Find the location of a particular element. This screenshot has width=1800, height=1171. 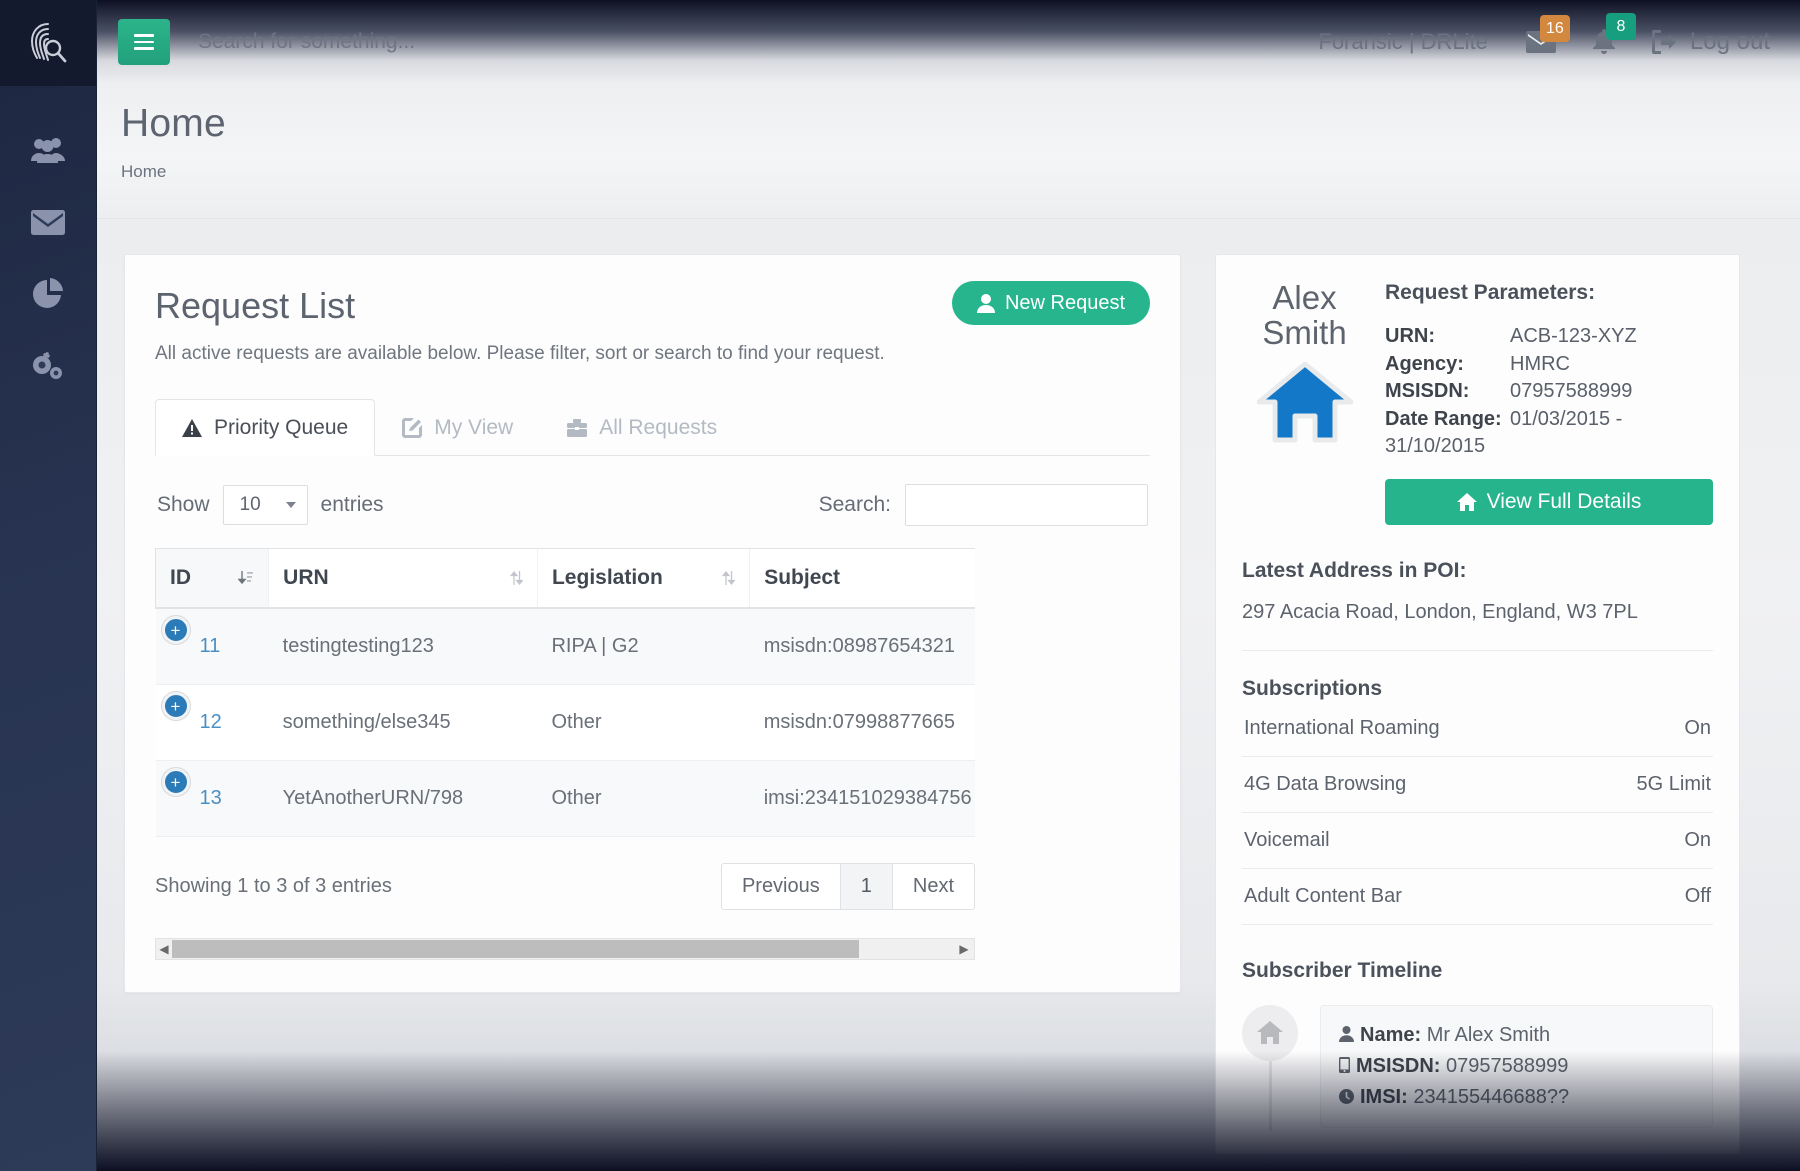

messages-button: 16 is located at coordinates (1547, 34).